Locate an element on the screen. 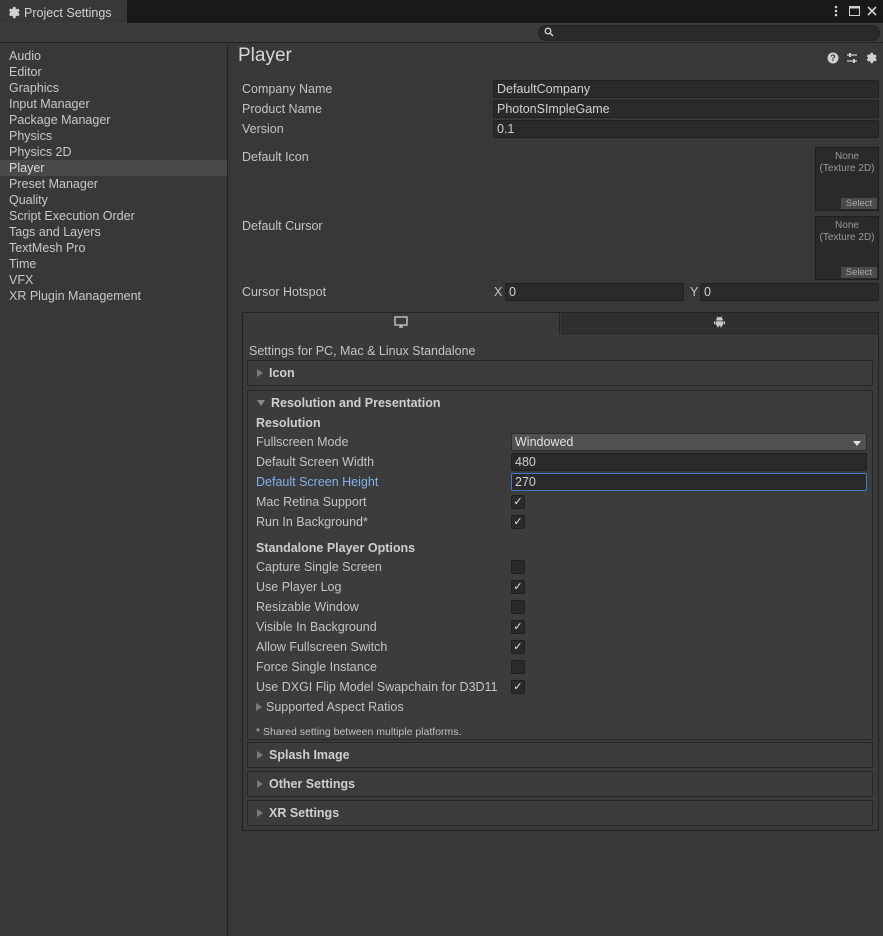 Image resolution: width=883 pixels, height=936 pixels. sidebar-item-tags-and-layers: Tags and Layers is located at coordinates (113, 232).